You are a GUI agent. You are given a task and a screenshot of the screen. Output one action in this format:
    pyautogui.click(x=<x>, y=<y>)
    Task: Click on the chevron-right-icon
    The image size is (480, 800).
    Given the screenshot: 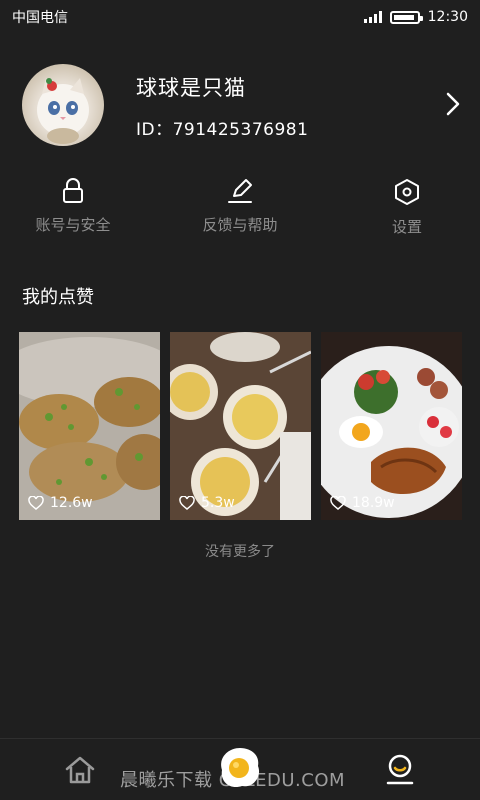 What is the action you would take?
    pyautogui.click(x=453, y=104)
    